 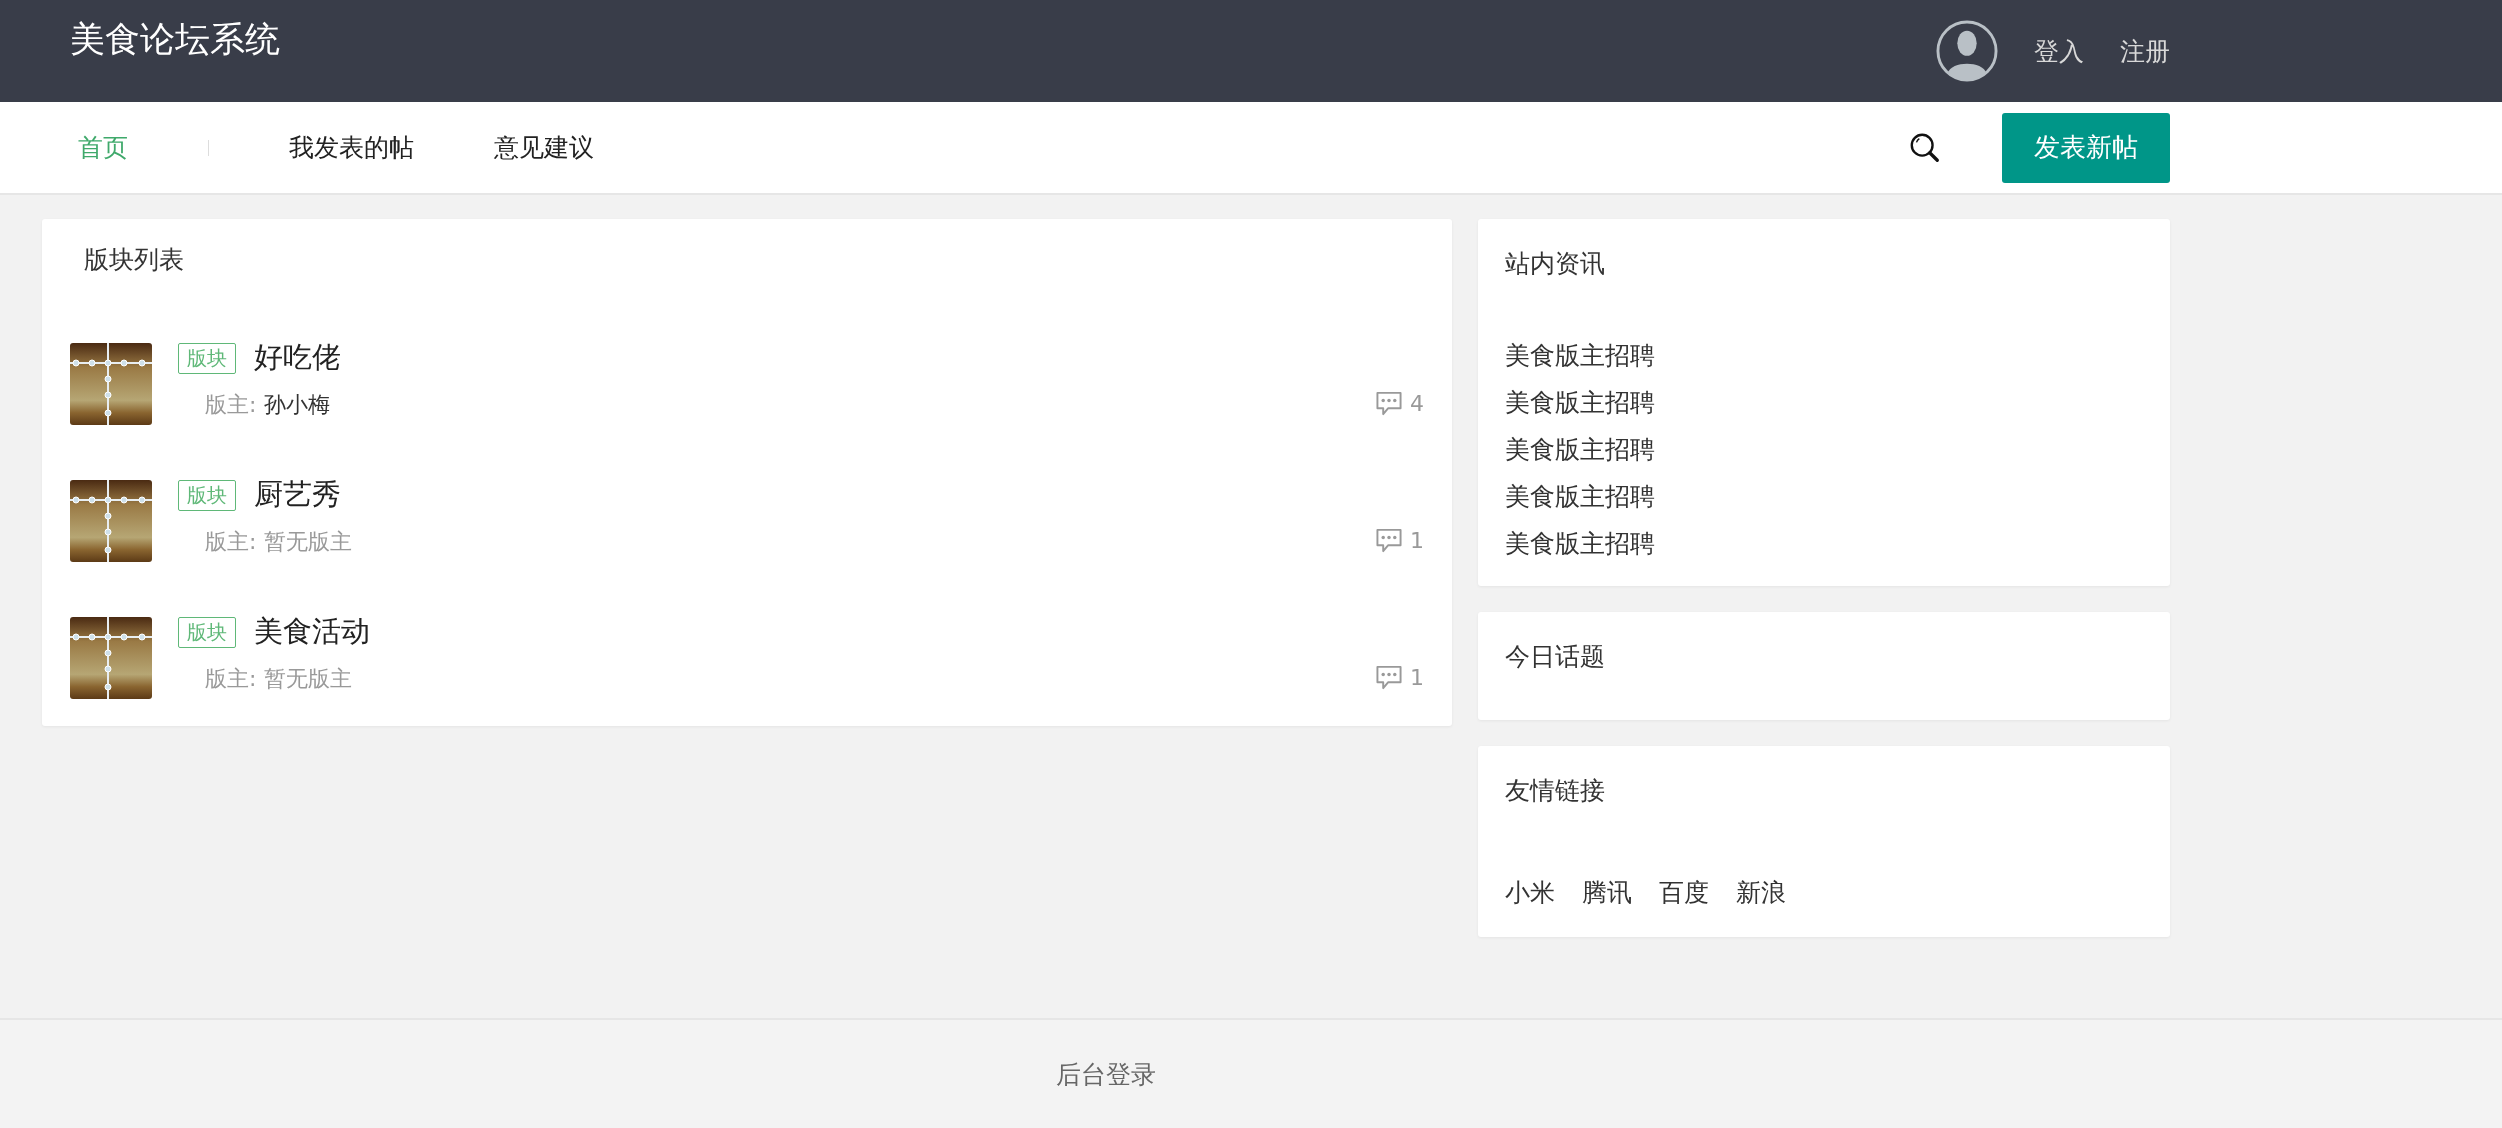 What do you see at coordinates (1761, 892) in the screenshot?
I see `friend-link: 新浪` at bounding box center [1761, 892].